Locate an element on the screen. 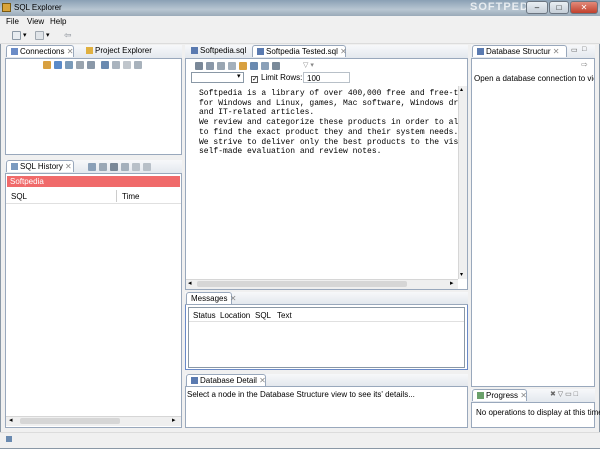  copy-icon is located at coordinates (92, 167).